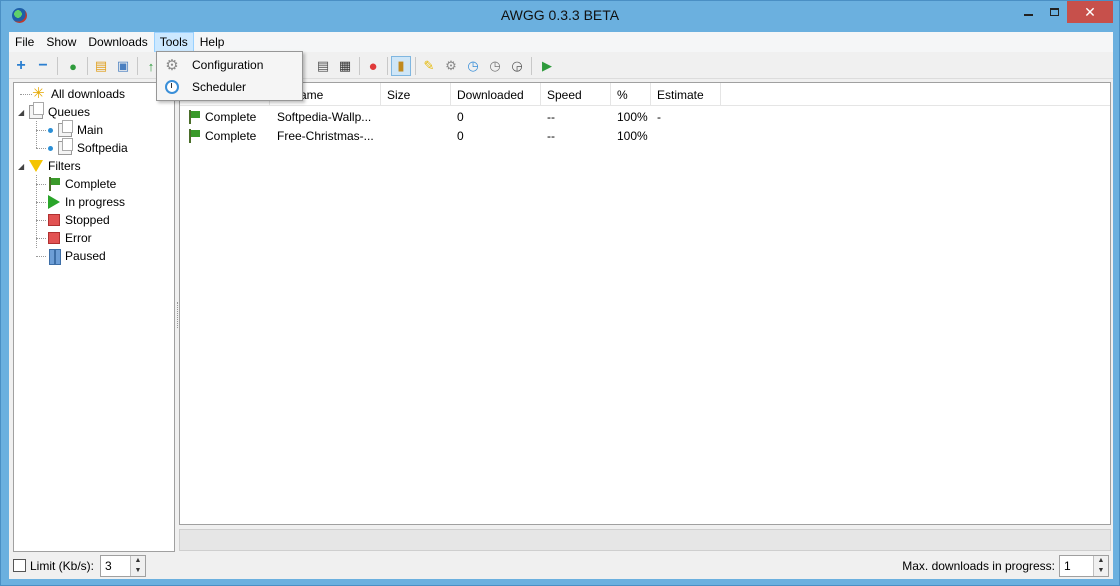 This screenshot has width=1120, height=586. What do you see at coordinates (231, 136) in the screenshot?
I see `status-text: Complete` at bounding box center [231, 136].